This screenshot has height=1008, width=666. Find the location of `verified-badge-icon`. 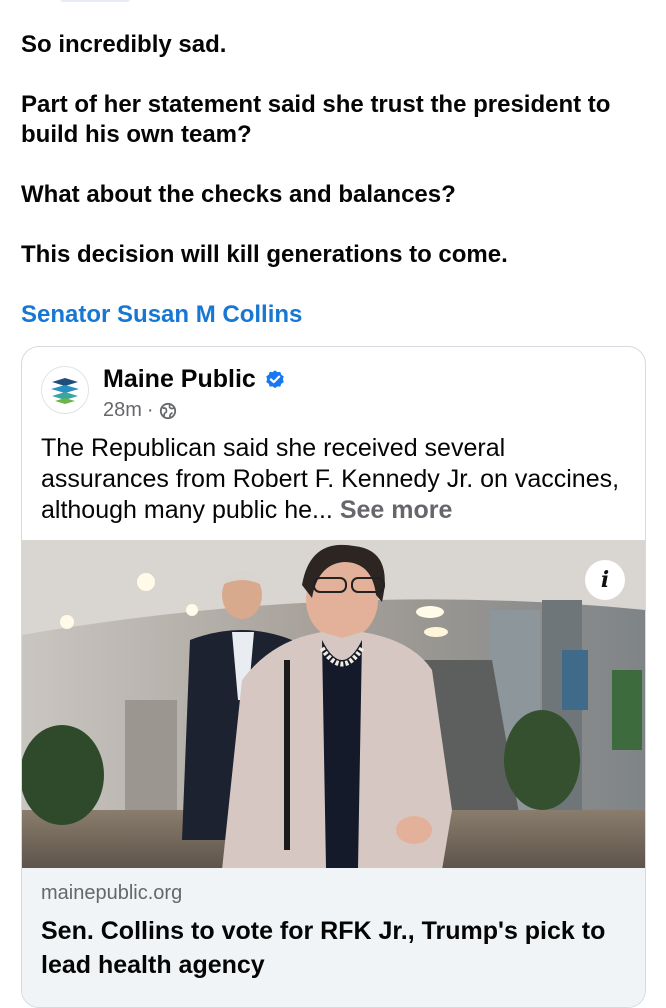

verified-badge-icon is located at coordinates (275, 378).